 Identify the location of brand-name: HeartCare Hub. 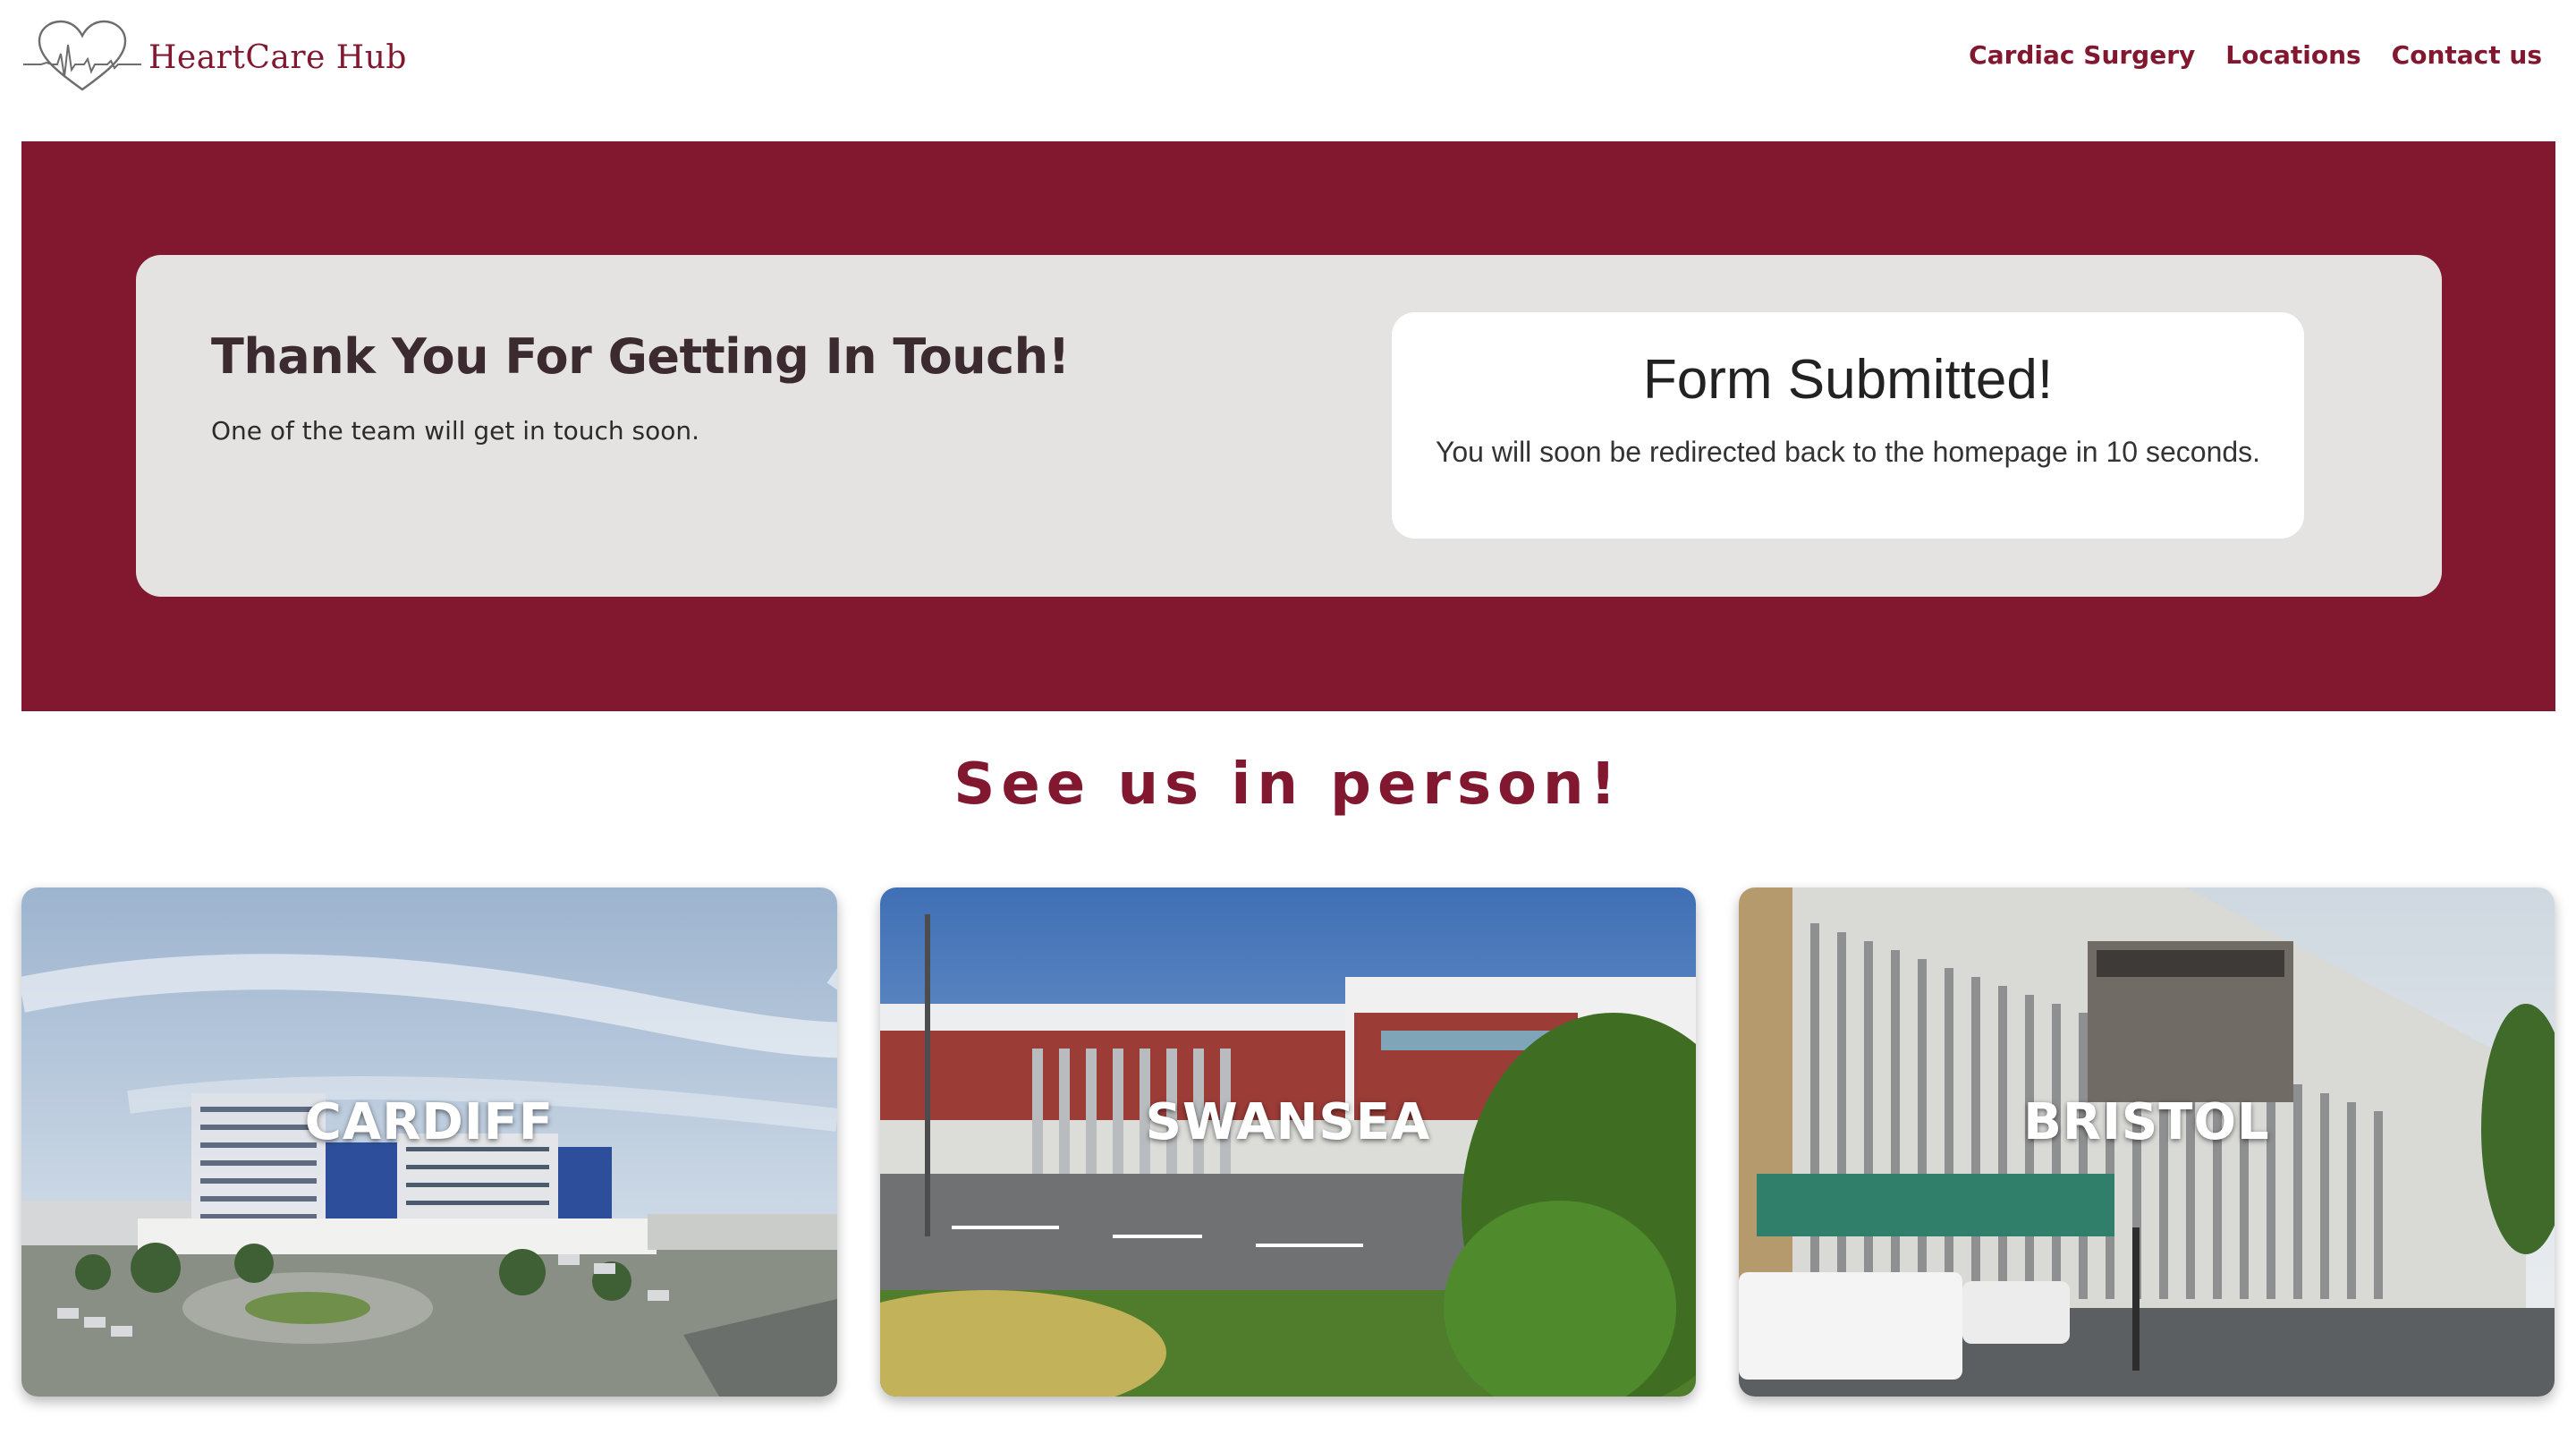
(277, 57).